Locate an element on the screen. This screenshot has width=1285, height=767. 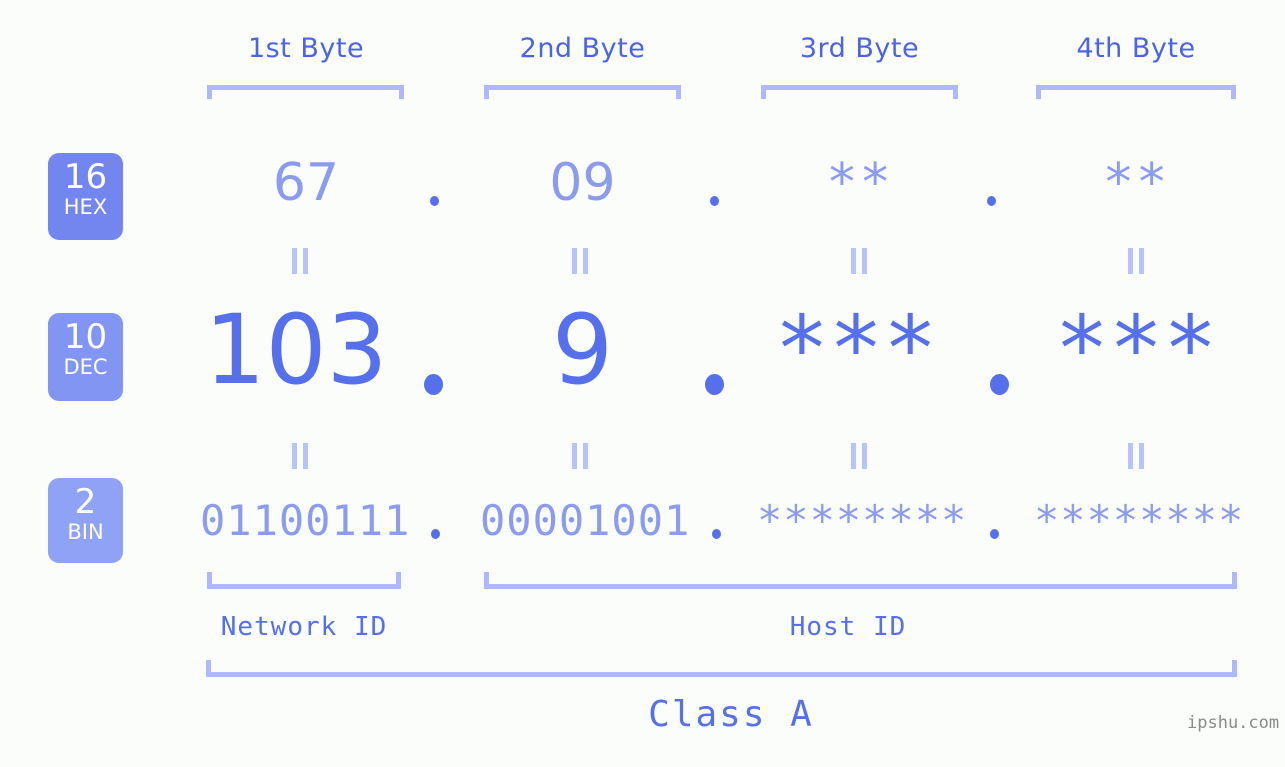
dec-byte-3-value: *** is located at coordinates (856, 349).